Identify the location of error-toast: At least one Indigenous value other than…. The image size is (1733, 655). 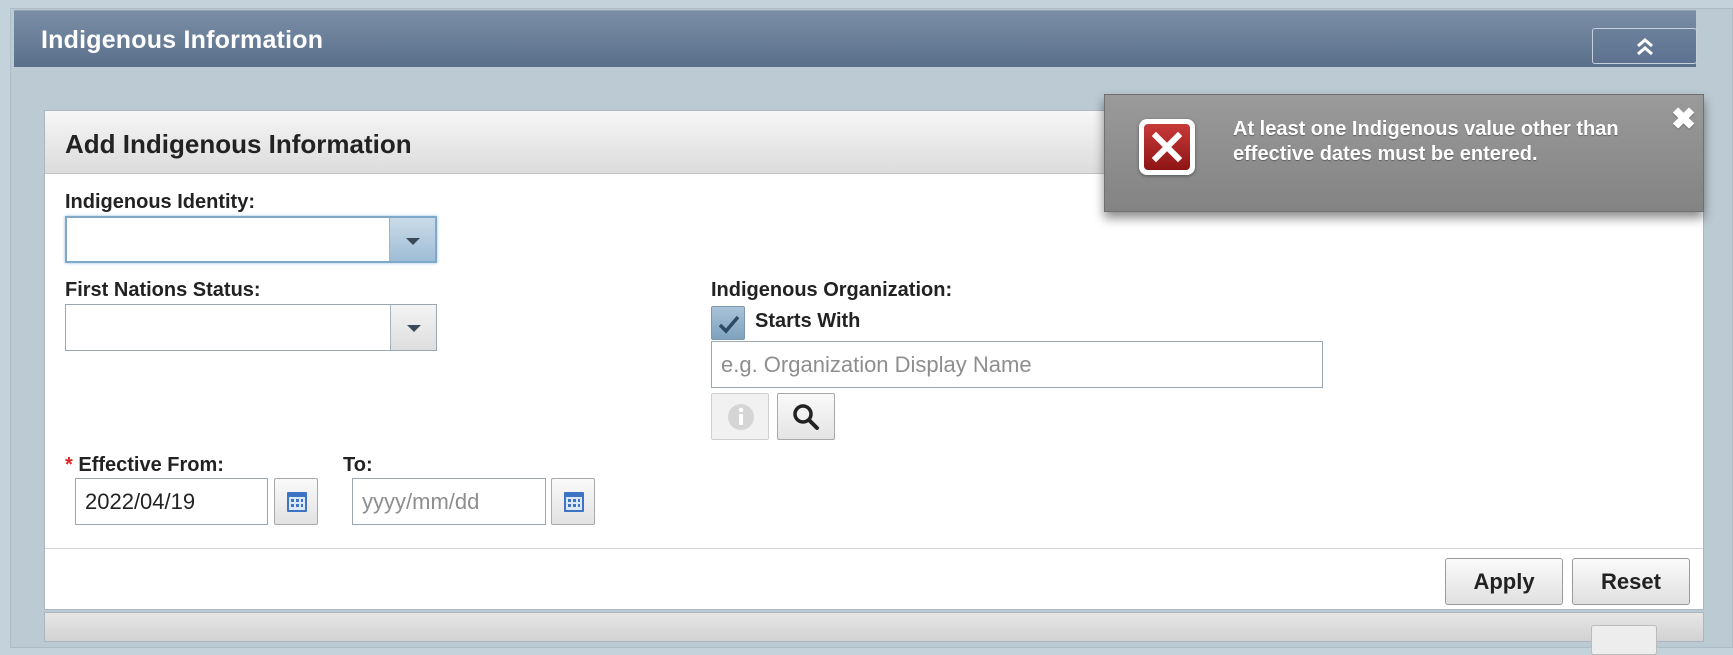
(1404, 153).